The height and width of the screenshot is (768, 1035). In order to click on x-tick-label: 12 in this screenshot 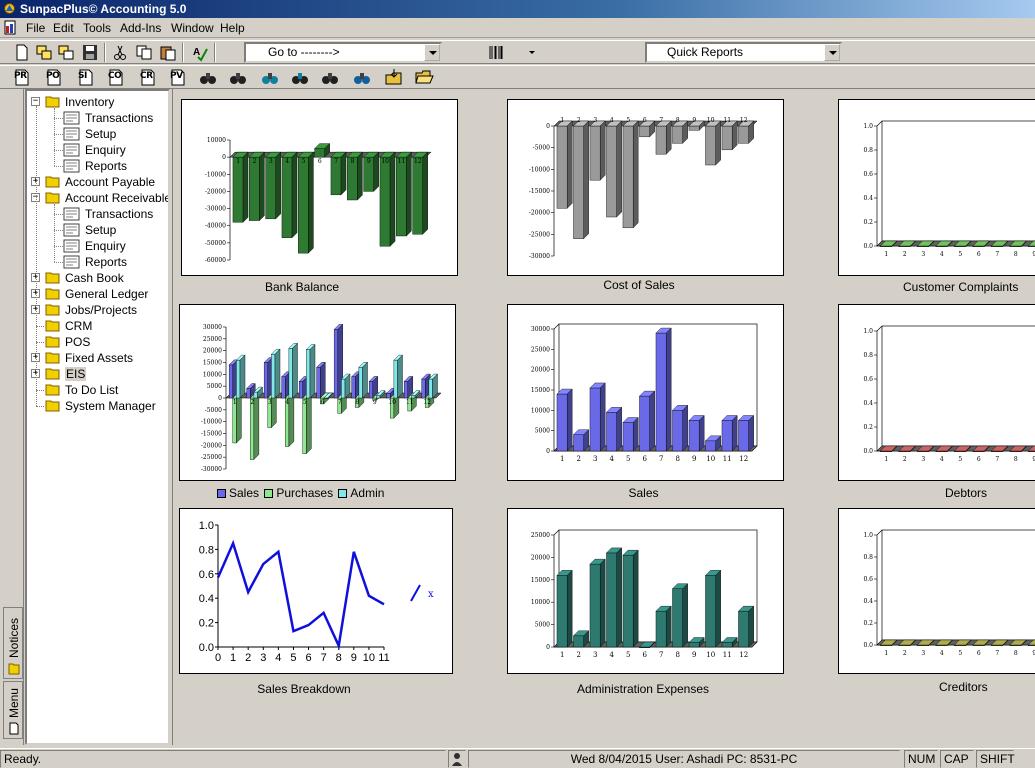, I will do `click(743, 459)`.